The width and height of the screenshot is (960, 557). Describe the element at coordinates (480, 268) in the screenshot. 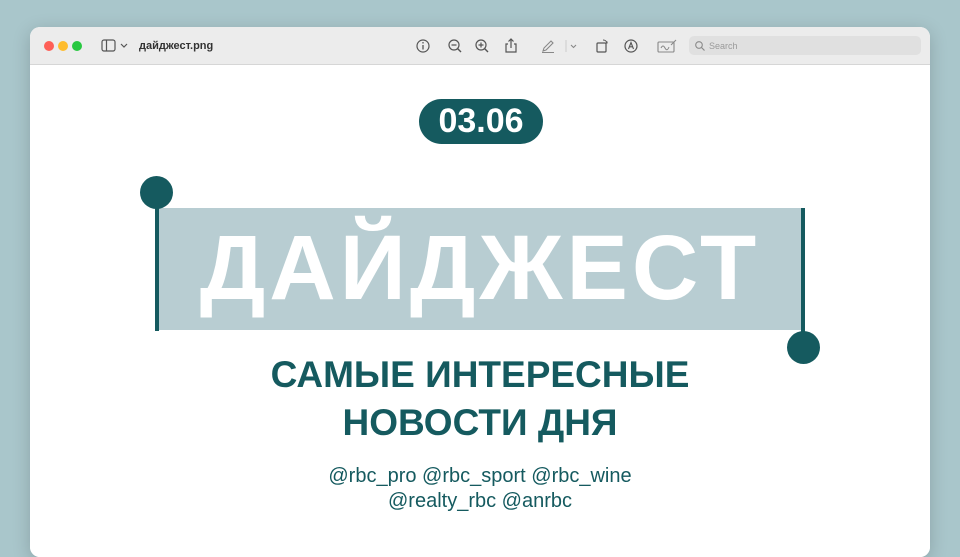

I see `headline-title: ДАЙДЖЕСТ` at that location.